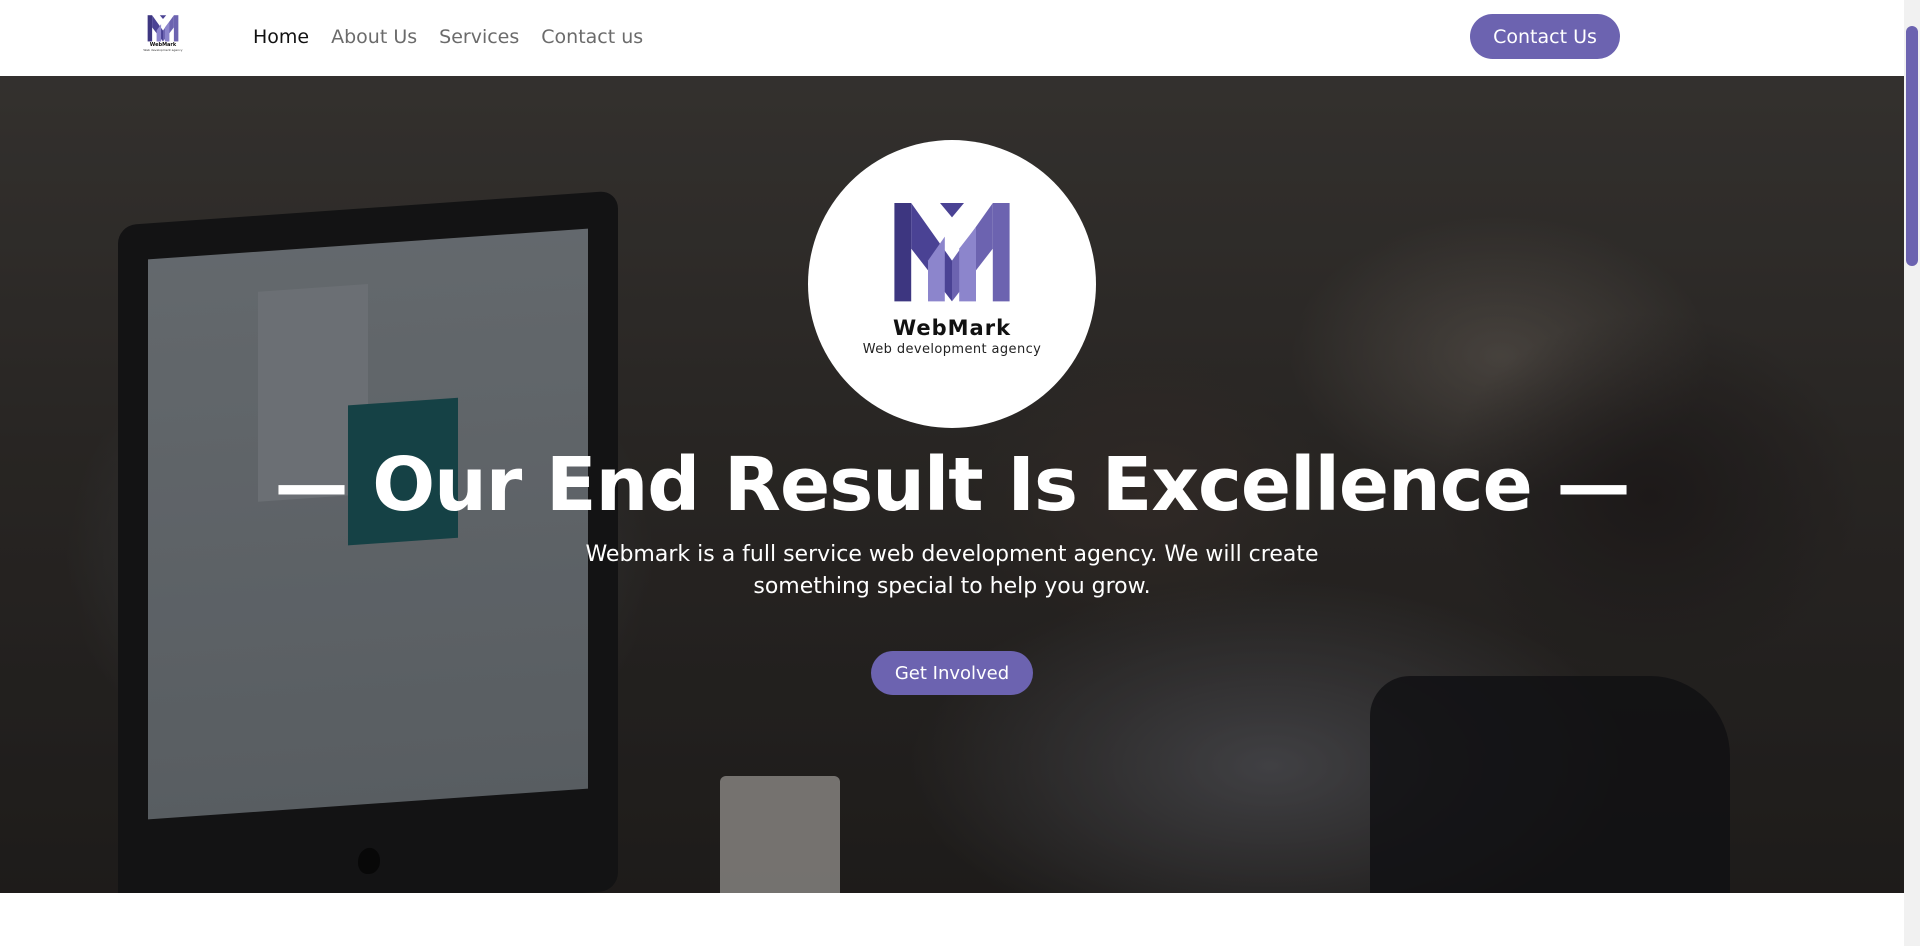  Describe the element at coordinates (592, 37) in the screenshot. I see `nav-item-contact-us: Contact us` at that location.